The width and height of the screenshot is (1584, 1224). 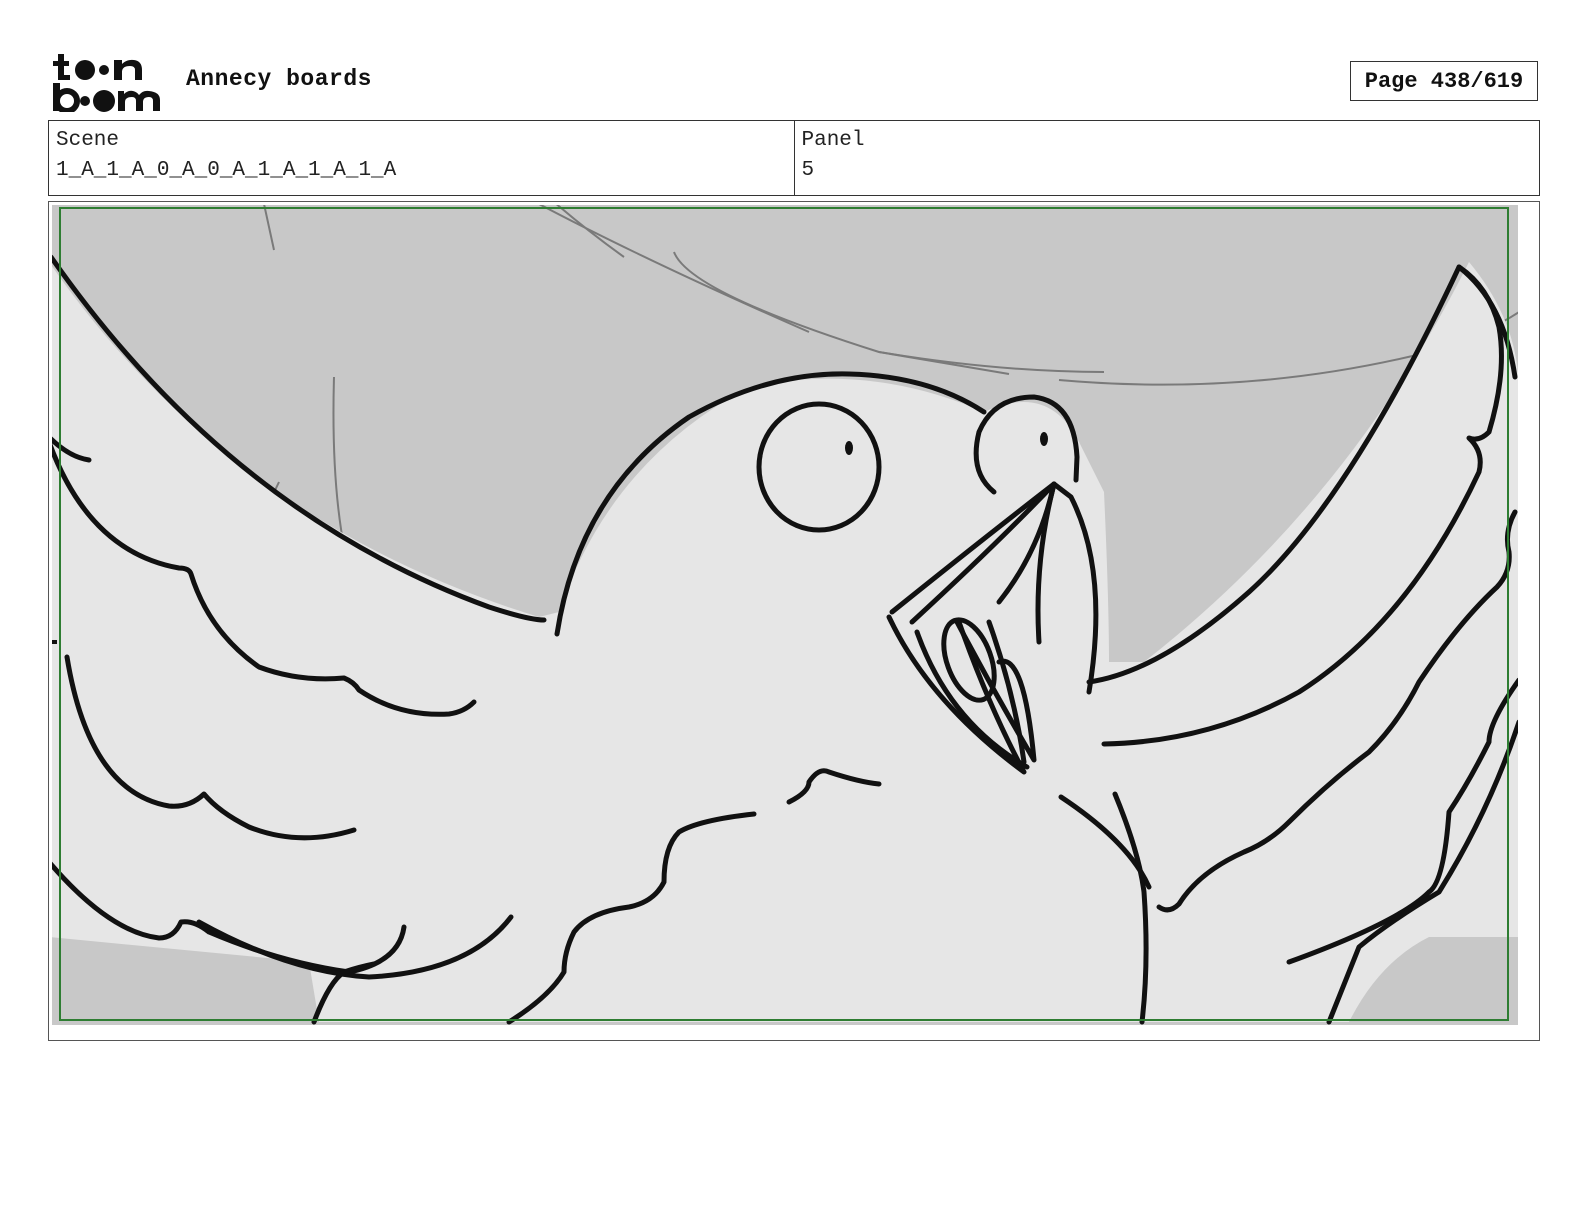 What do you see at coordinates (108, 83) in the screenshot?
I see `toon-boom-logo-icon` at bounding box center [108, 83].